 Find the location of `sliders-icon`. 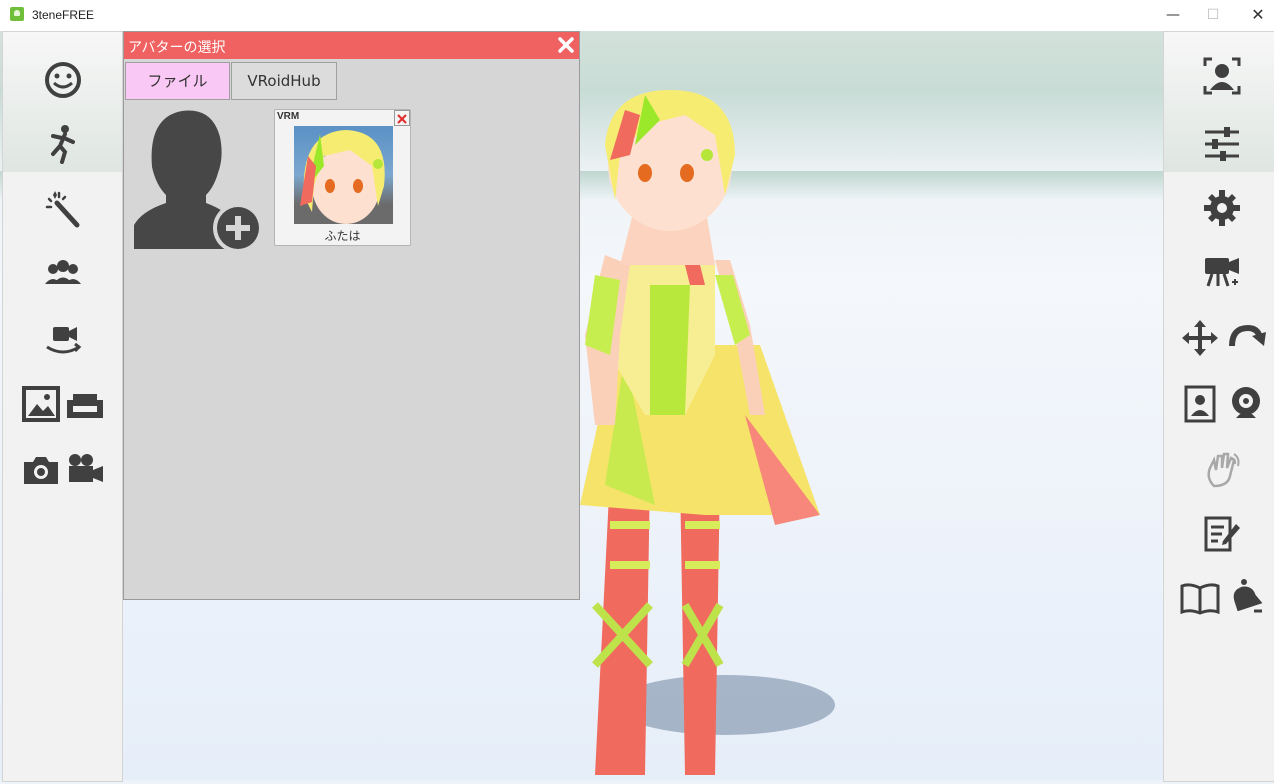

sliders-icon is located at coordinates (1222, 144).